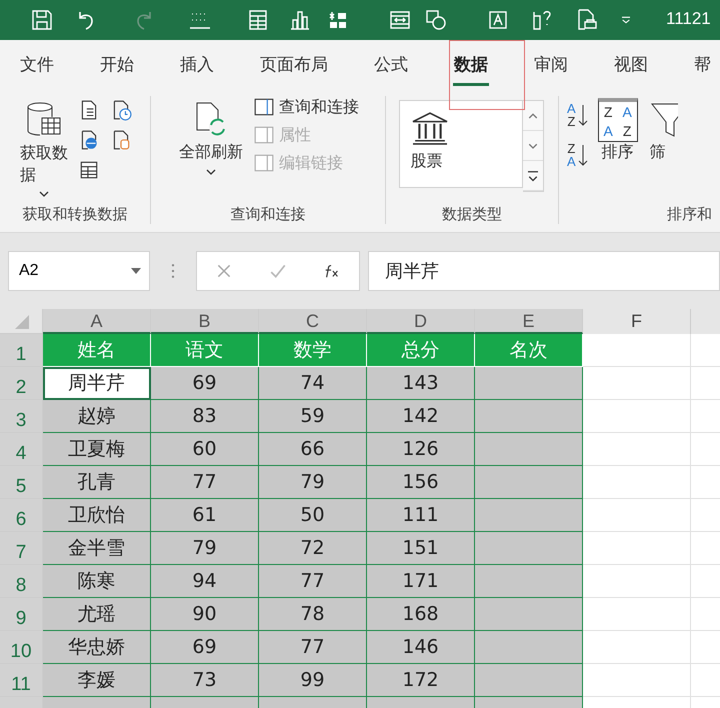  I want to click on table-cell: 周半芹, so click(97, 383).